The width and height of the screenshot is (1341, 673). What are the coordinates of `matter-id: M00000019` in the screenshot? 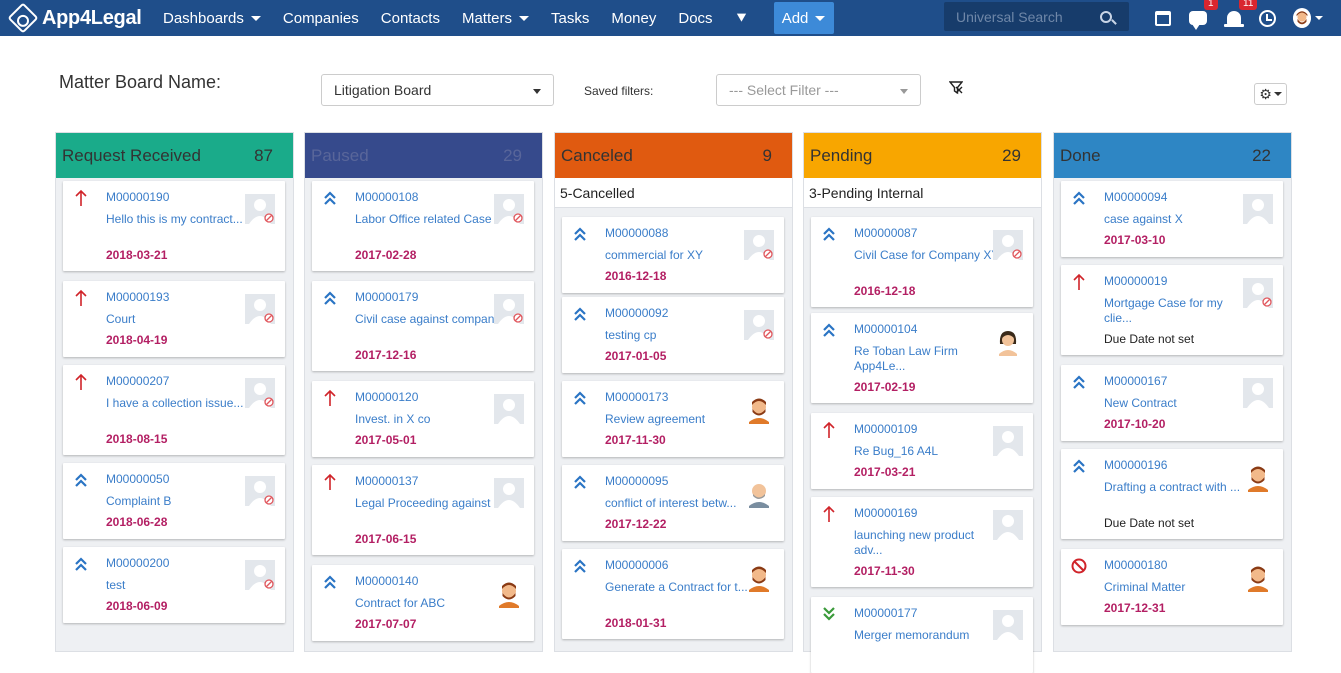 It's located at (1135, 281).